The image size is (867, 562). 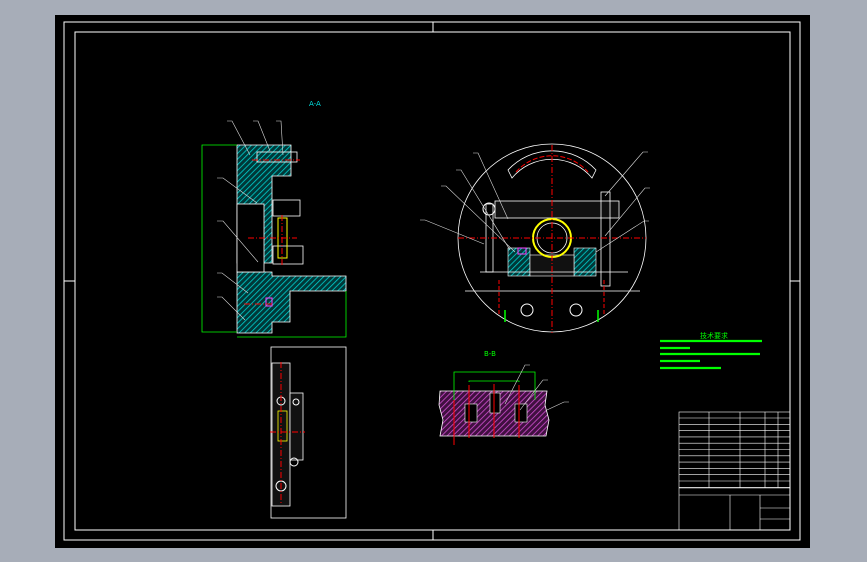 What do you see at coordinates (503, 397) in the screenshot?
I see `section-b-view: B-B` at bounding box center [503, 397].